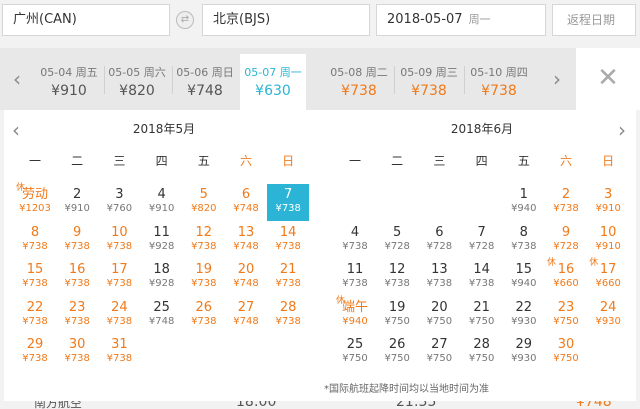  What do you see at coordinates (86, 20) in the screenshot?
I see `from-city-field: 广州(CAN)` at bounding box center [86, 20].